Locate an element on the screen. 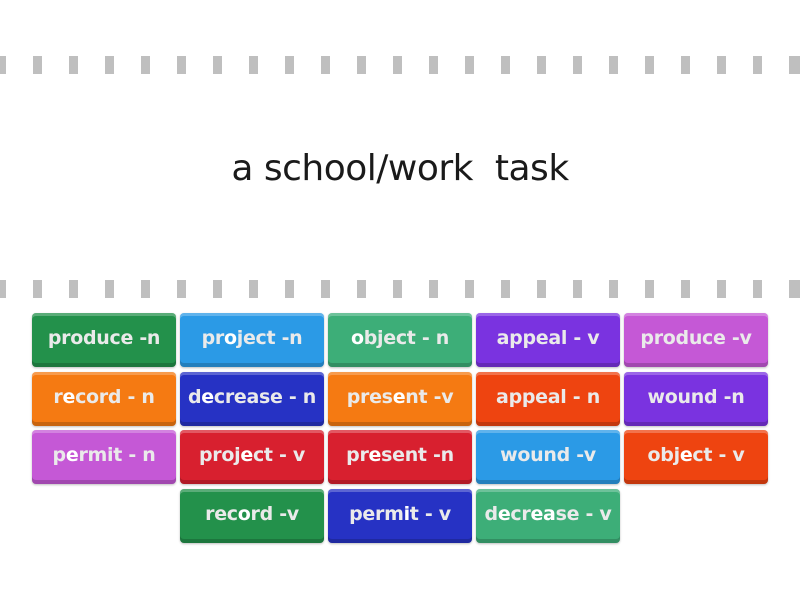 Image resolution: width=800 pixels, height=600 pixels. answer-tile: object - v is located at coordinates (696, 457).